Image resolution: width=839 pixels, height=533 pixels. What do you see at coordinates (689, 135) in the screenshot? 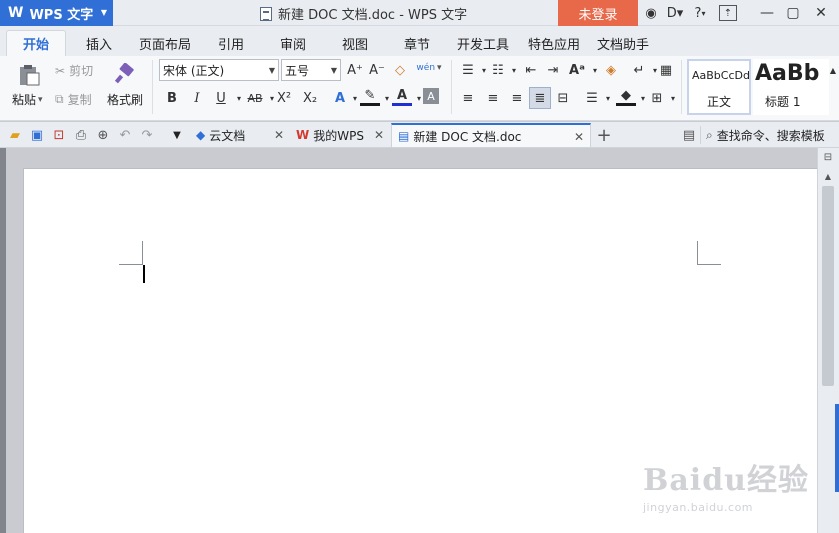
I see `tab-list-icon: ▤` at bounding box center [689, 135].